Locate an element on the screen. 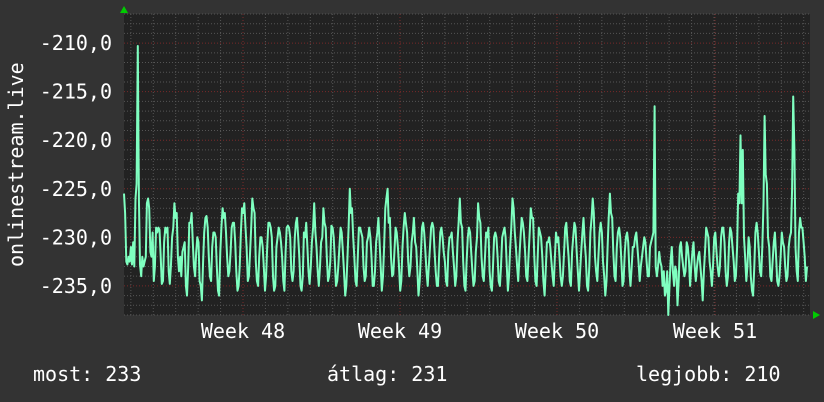  stat-best: legjobb: 210 is located at coordinates (708, 374).